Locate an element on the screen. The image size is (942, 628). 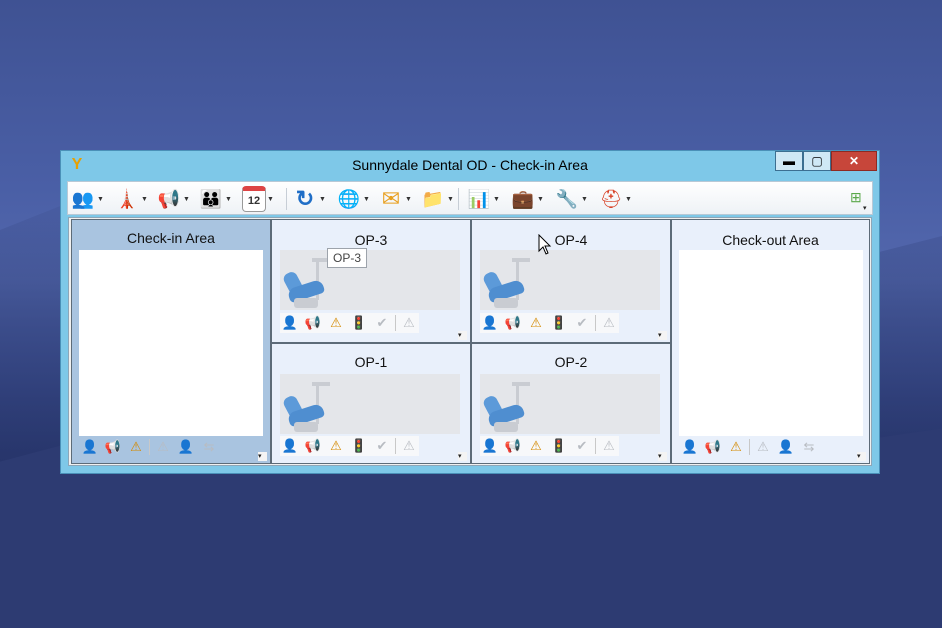
checkout-pane: Check-out Area 👤 📢 ⚠ ⚠ 👤 ⇆ ▾ is located at coordinates (770, 341).